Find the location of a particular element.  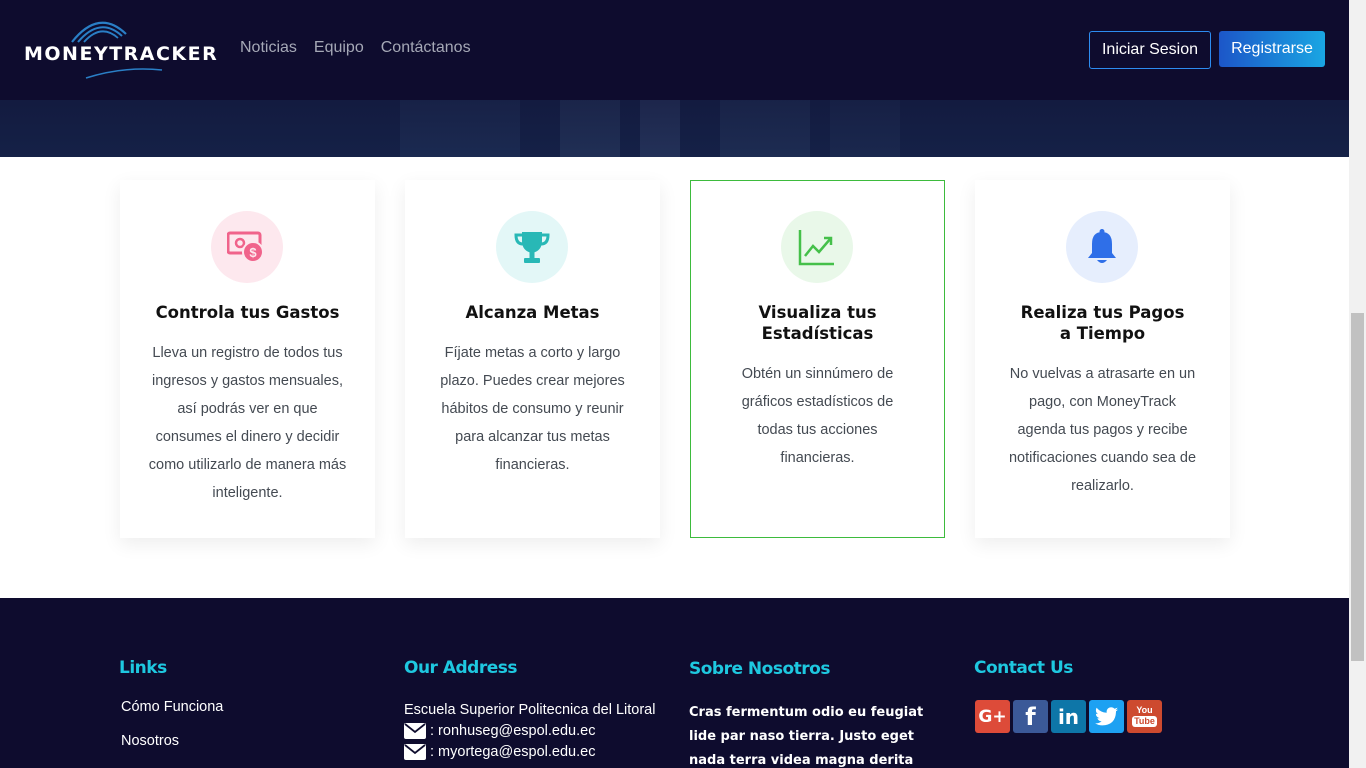

twitter-icon is located at coordinates (1106, 716).